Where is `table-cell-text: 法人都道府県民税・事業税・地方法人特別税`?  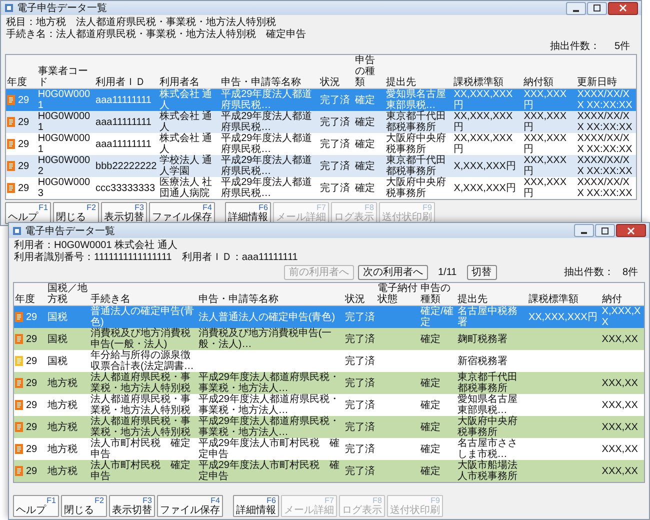 table-cell-text: 法人都道府県民税・事業税・地方法人特別税 is located at coordinates (141, 383).